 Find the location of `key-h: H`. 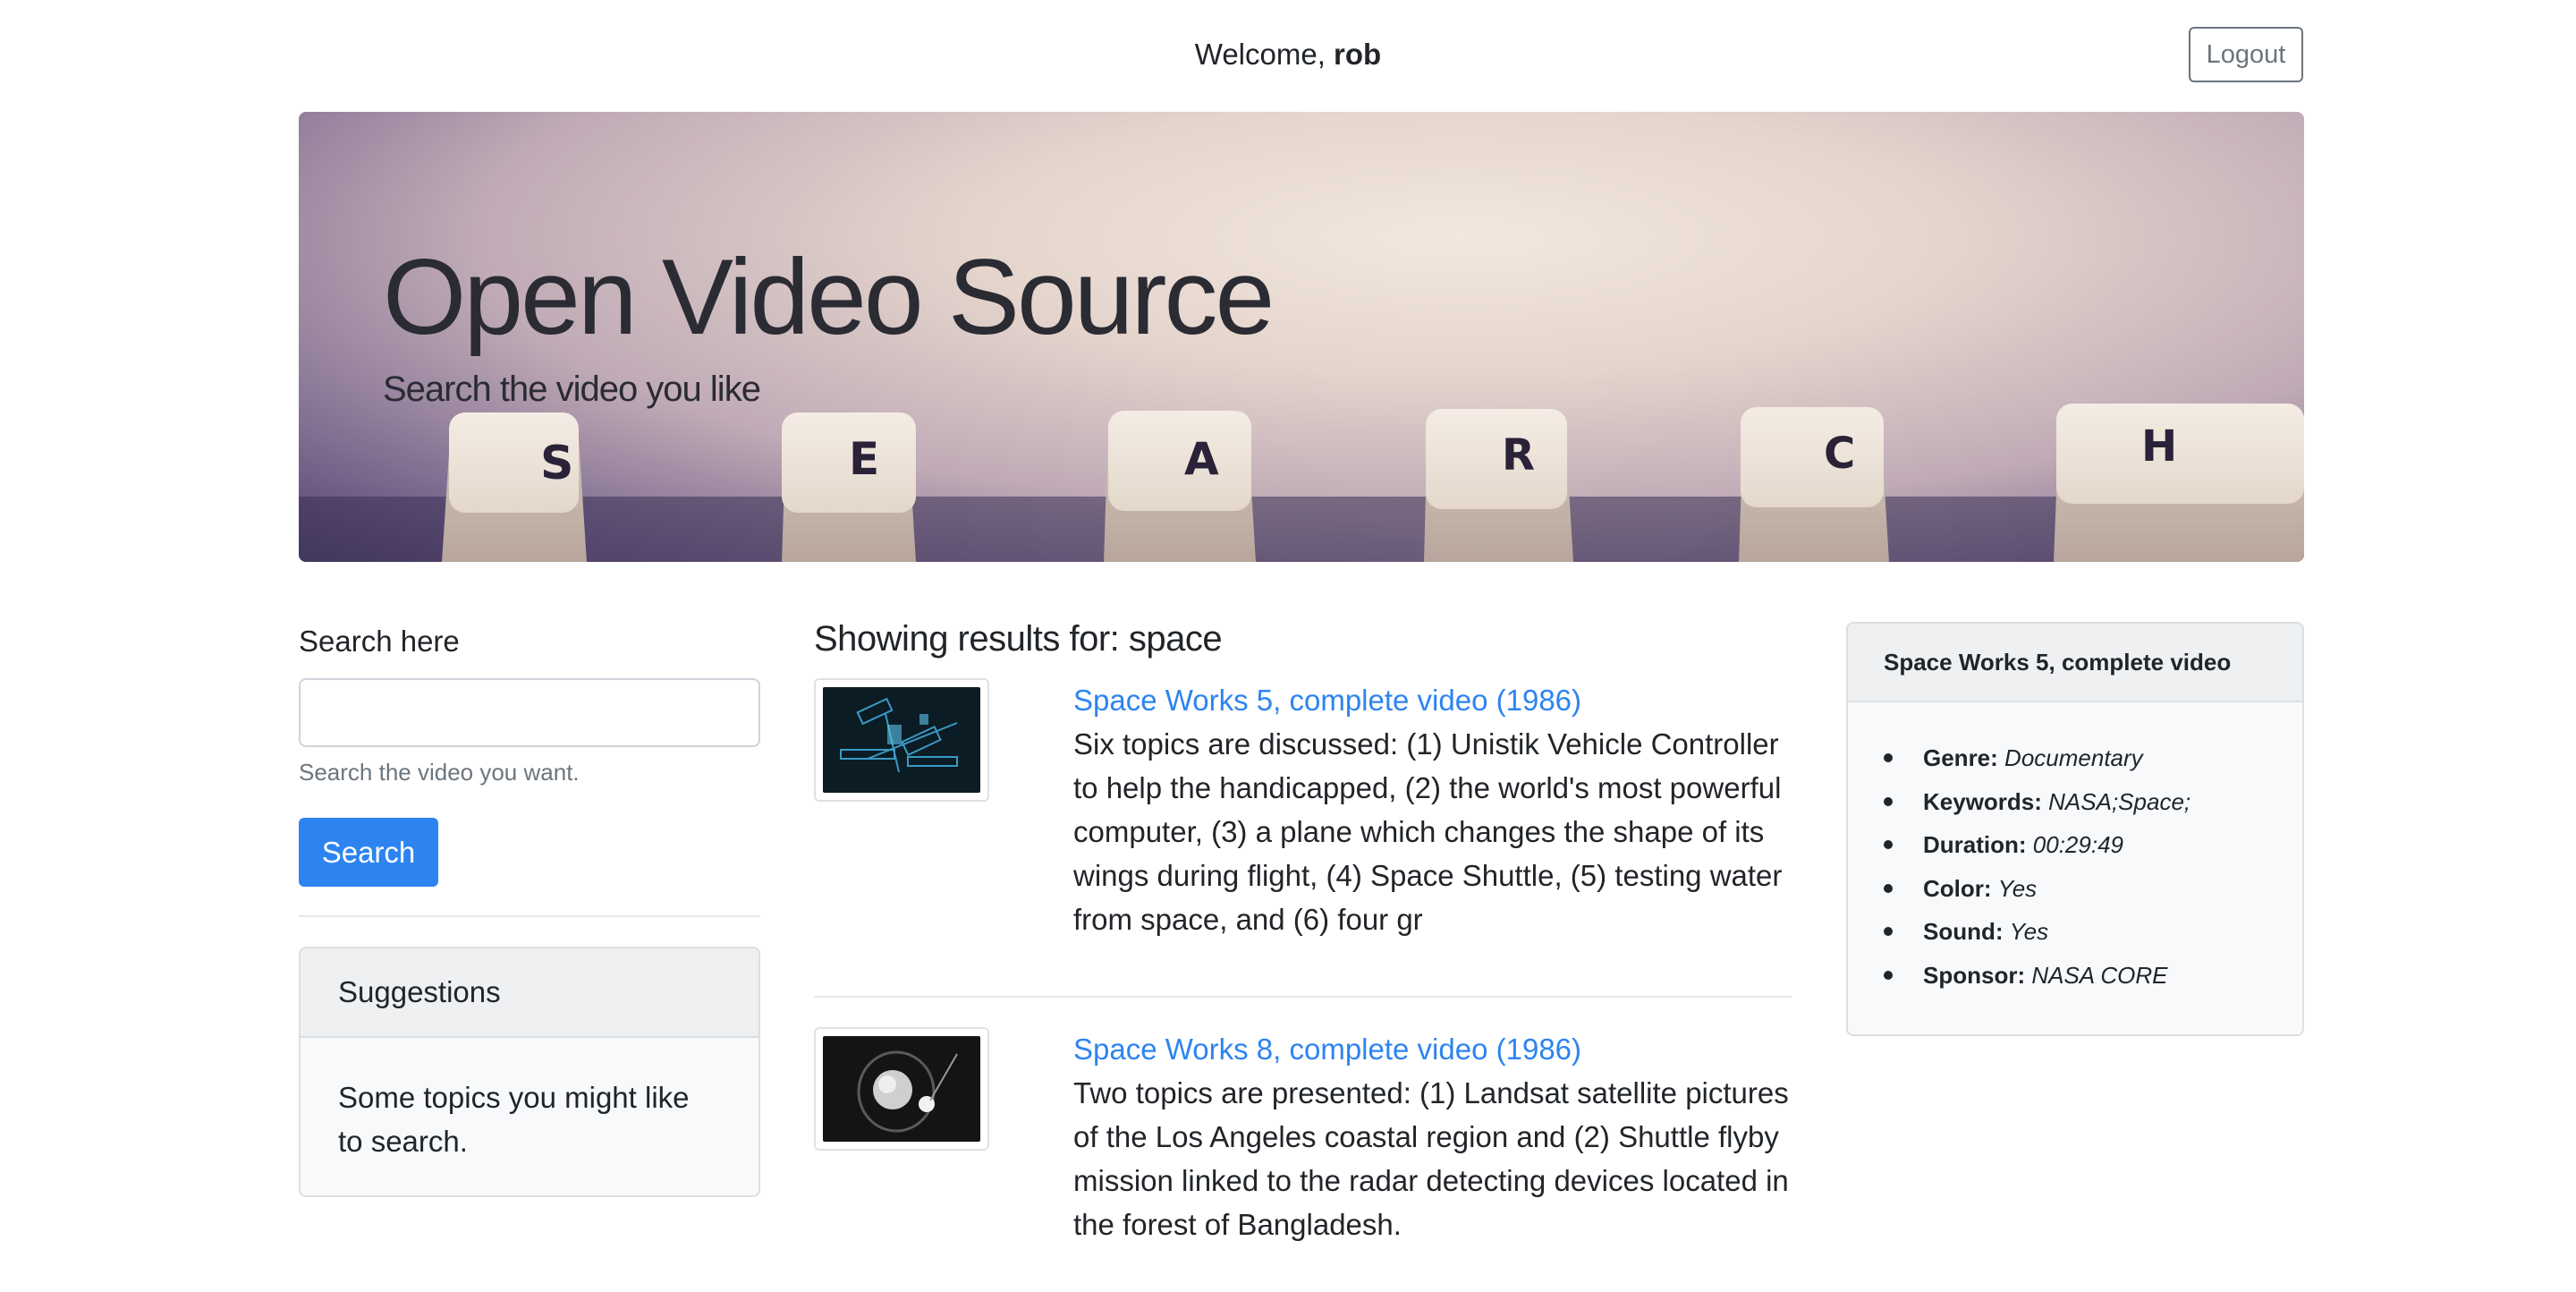

key-h: H is located at coordinates (2179, 483).